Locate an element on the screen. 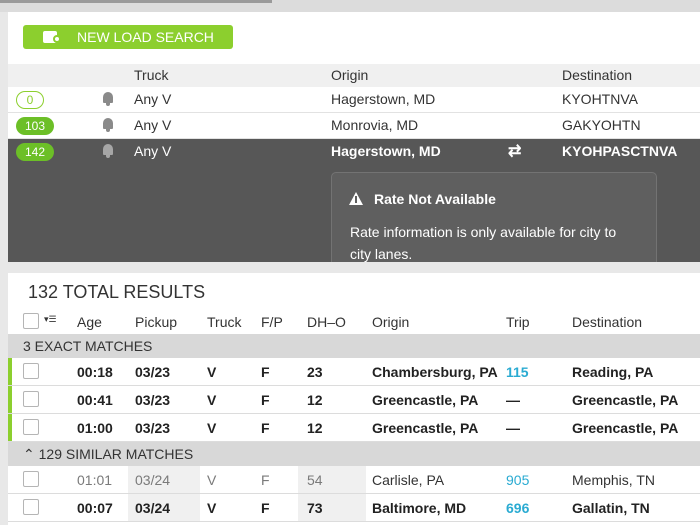  cell-age: 00:41 is located at coordinates (95, 400).